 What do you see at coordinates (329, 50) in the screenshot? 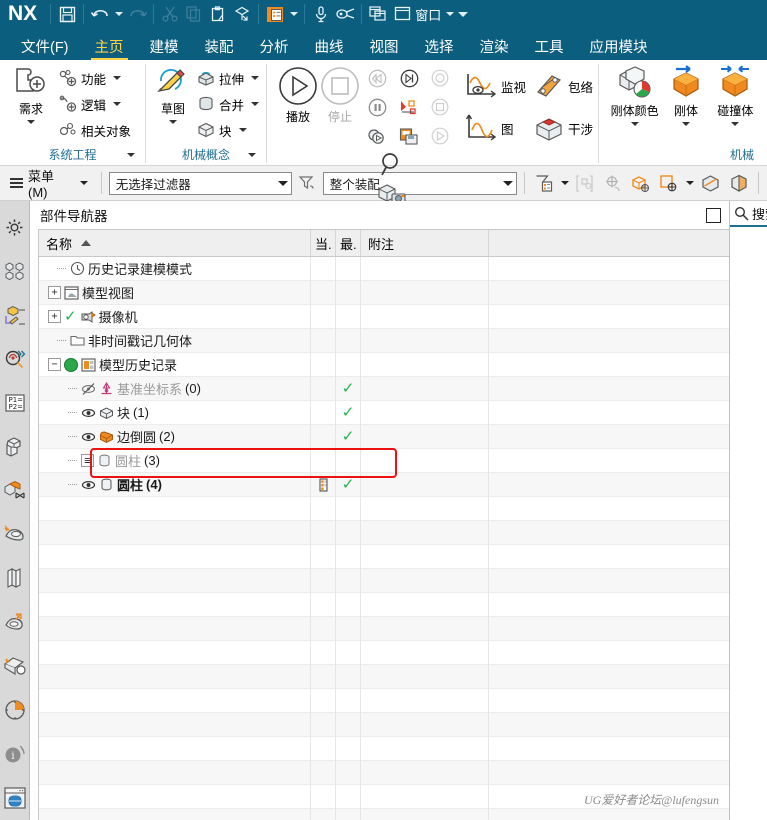
I see `tab-curve: 曲线` at bounding box center [329, 50].